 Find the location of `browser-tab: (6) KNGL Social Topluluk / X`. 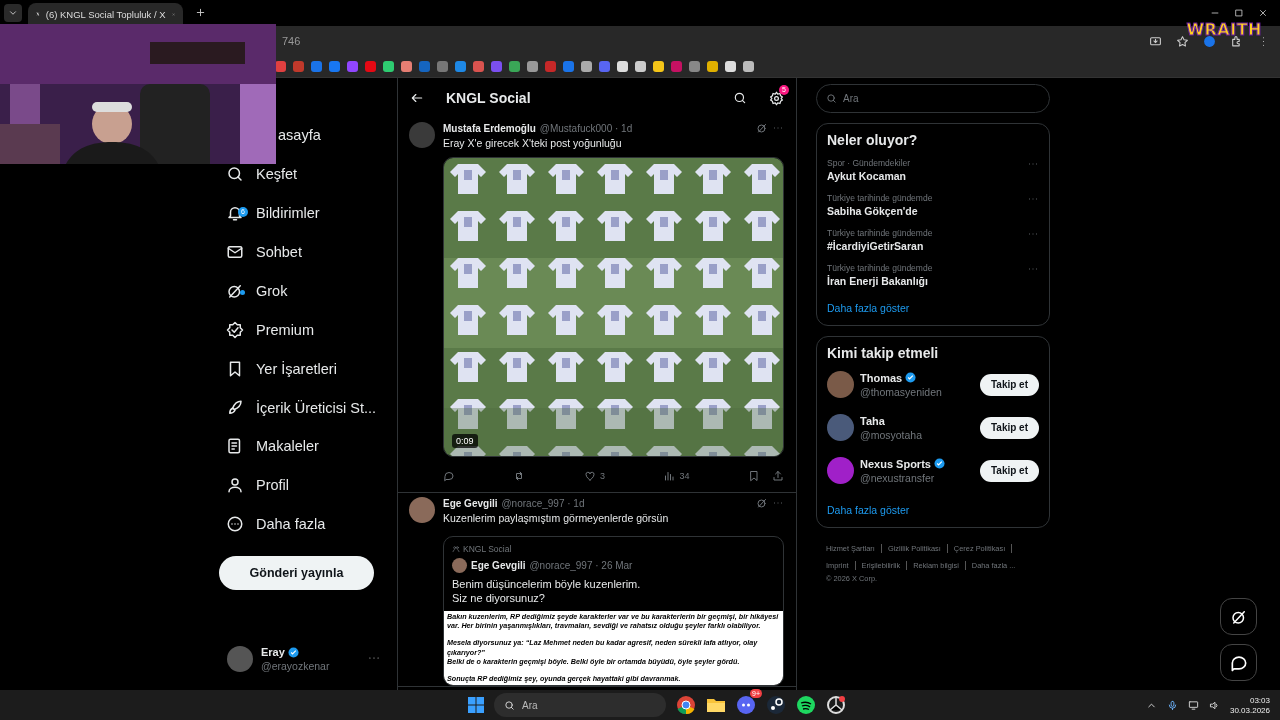

browser-tab: (6) KNGL Social Topluluk / X is located at coordinates (105, 14).